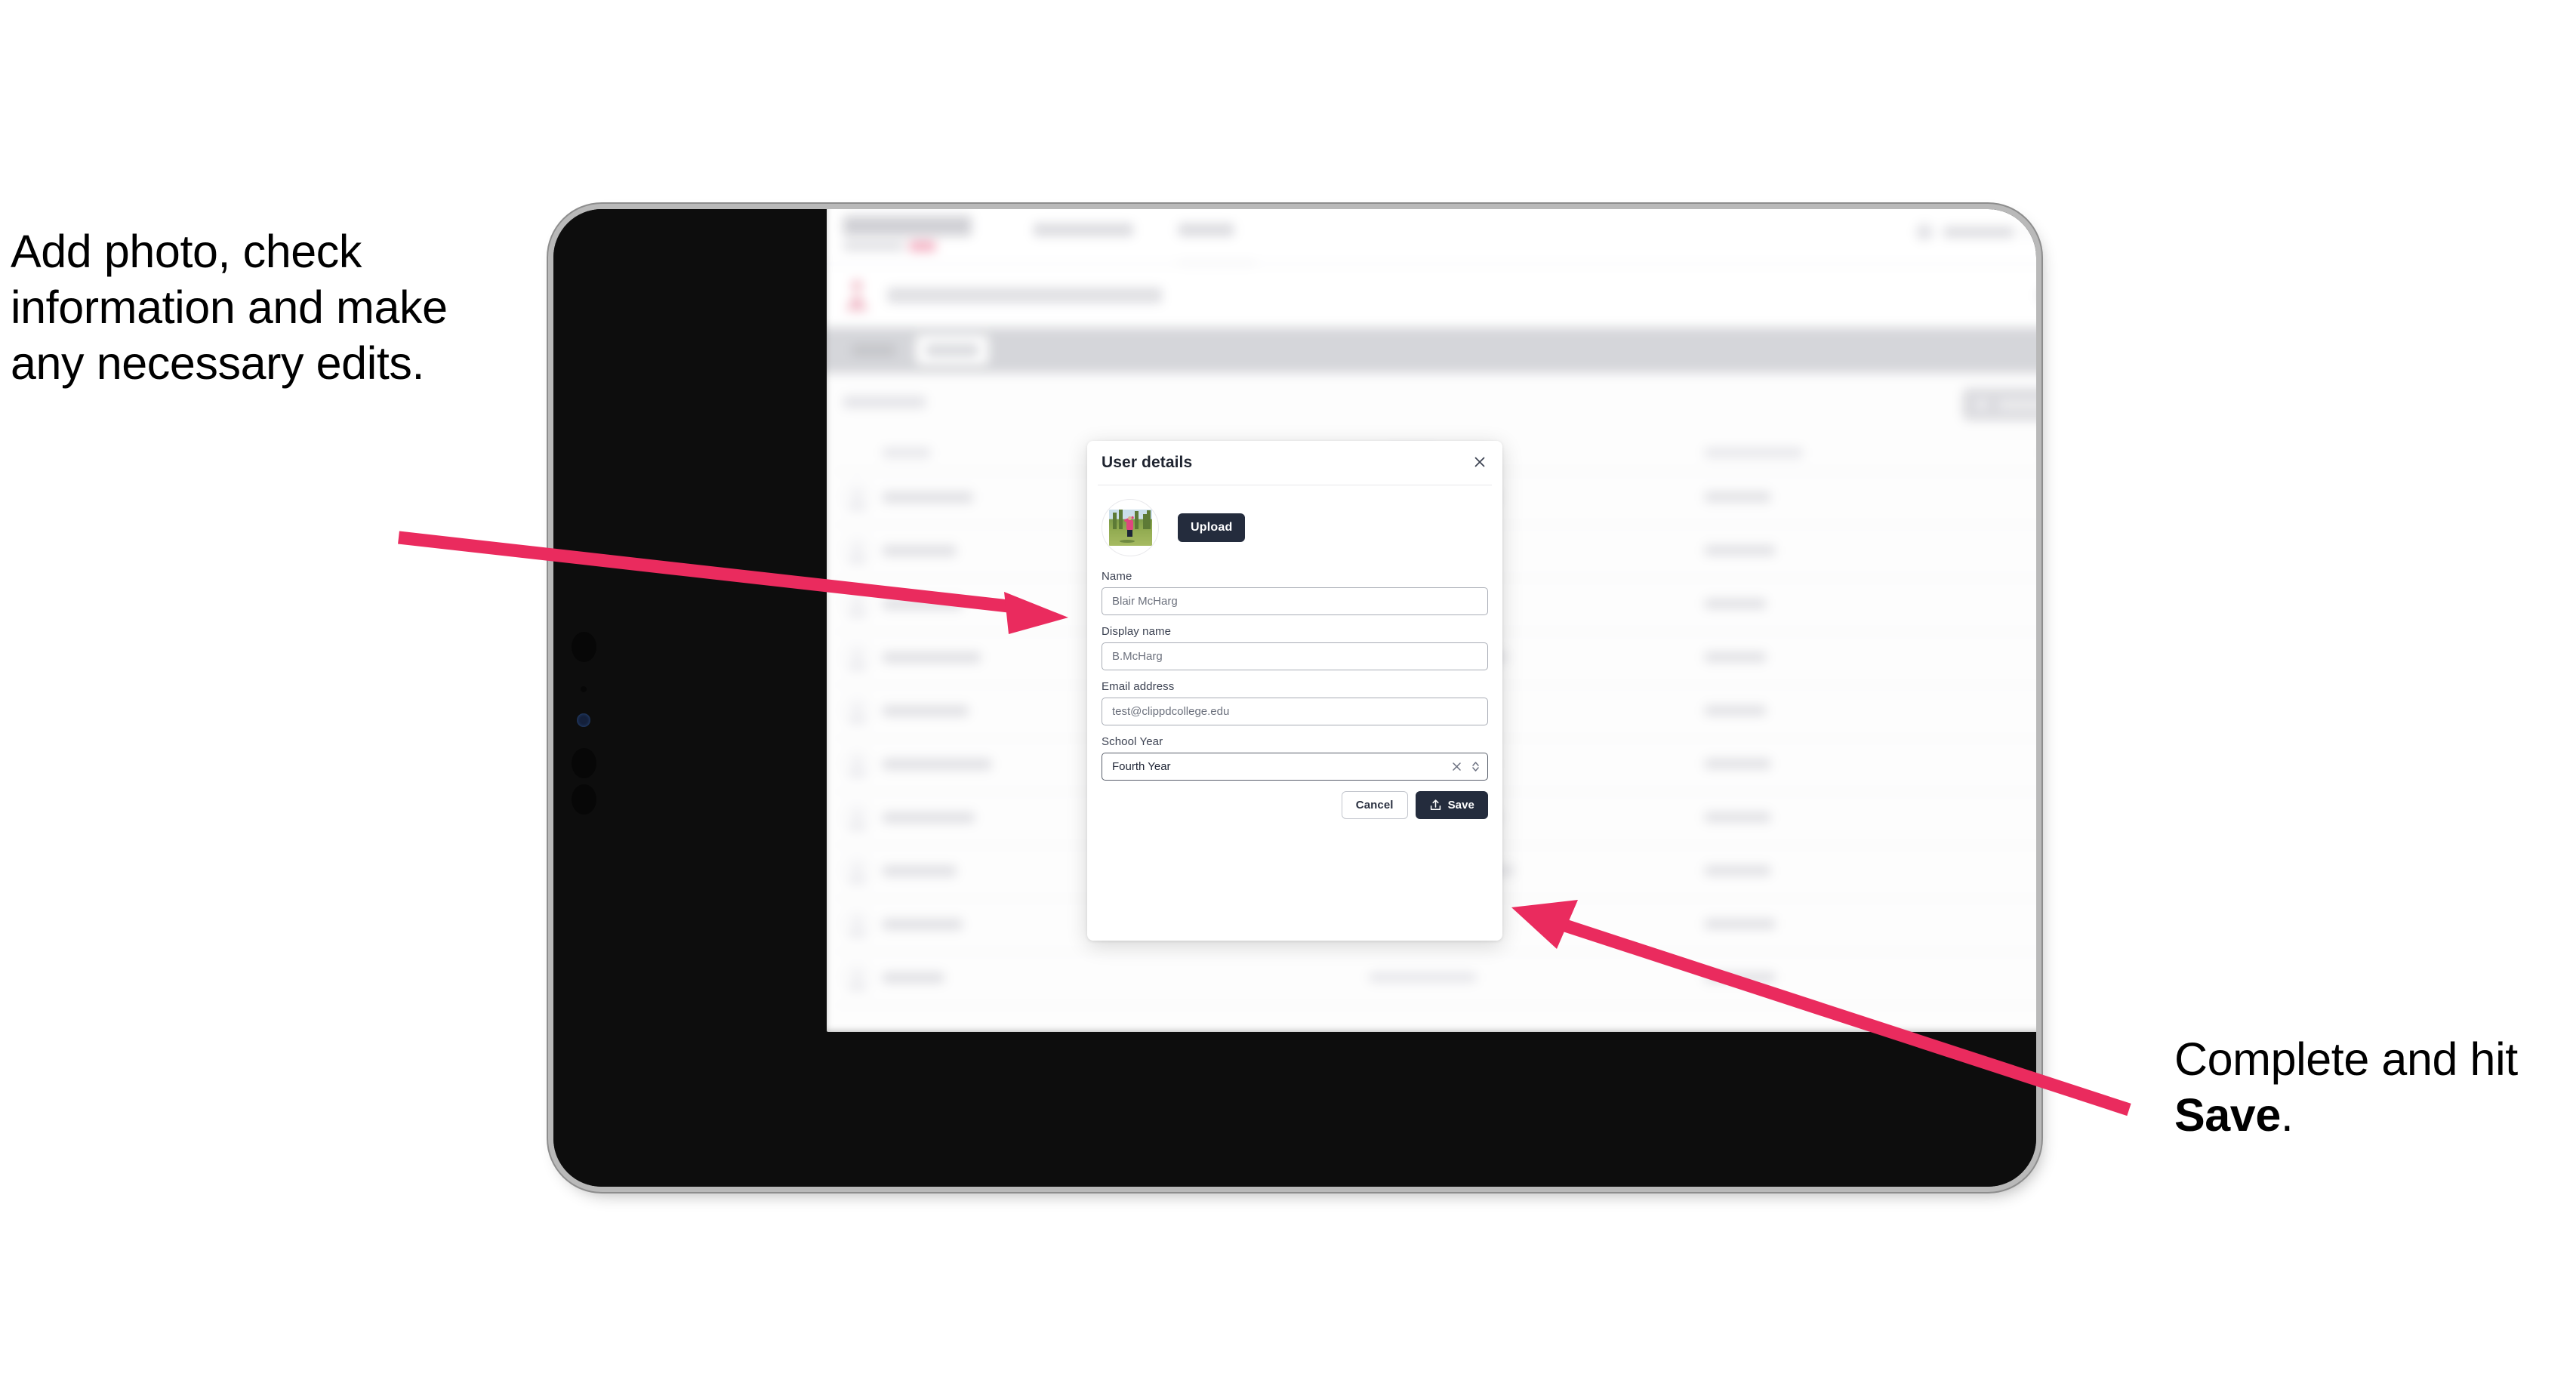 This screenshot has width=2576, height=1386. I want to click on field-name: Name, so click(1295, 592).